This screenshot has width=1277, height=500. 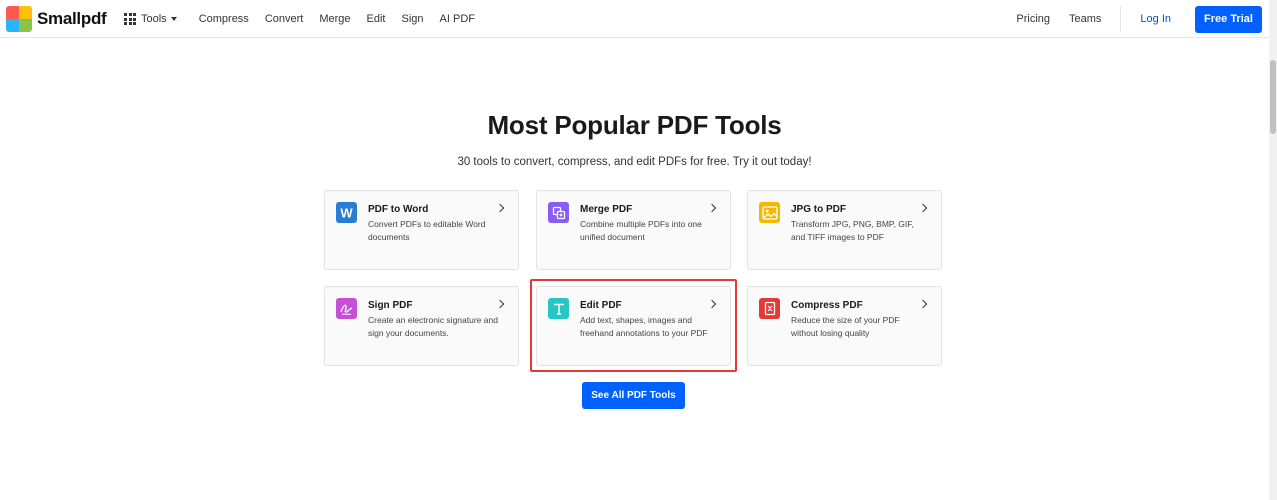 What do you see at coordinates (19, 19) in the screenshot?
I see `smallpdf-logo-icon` at bounding box center [19, 19].